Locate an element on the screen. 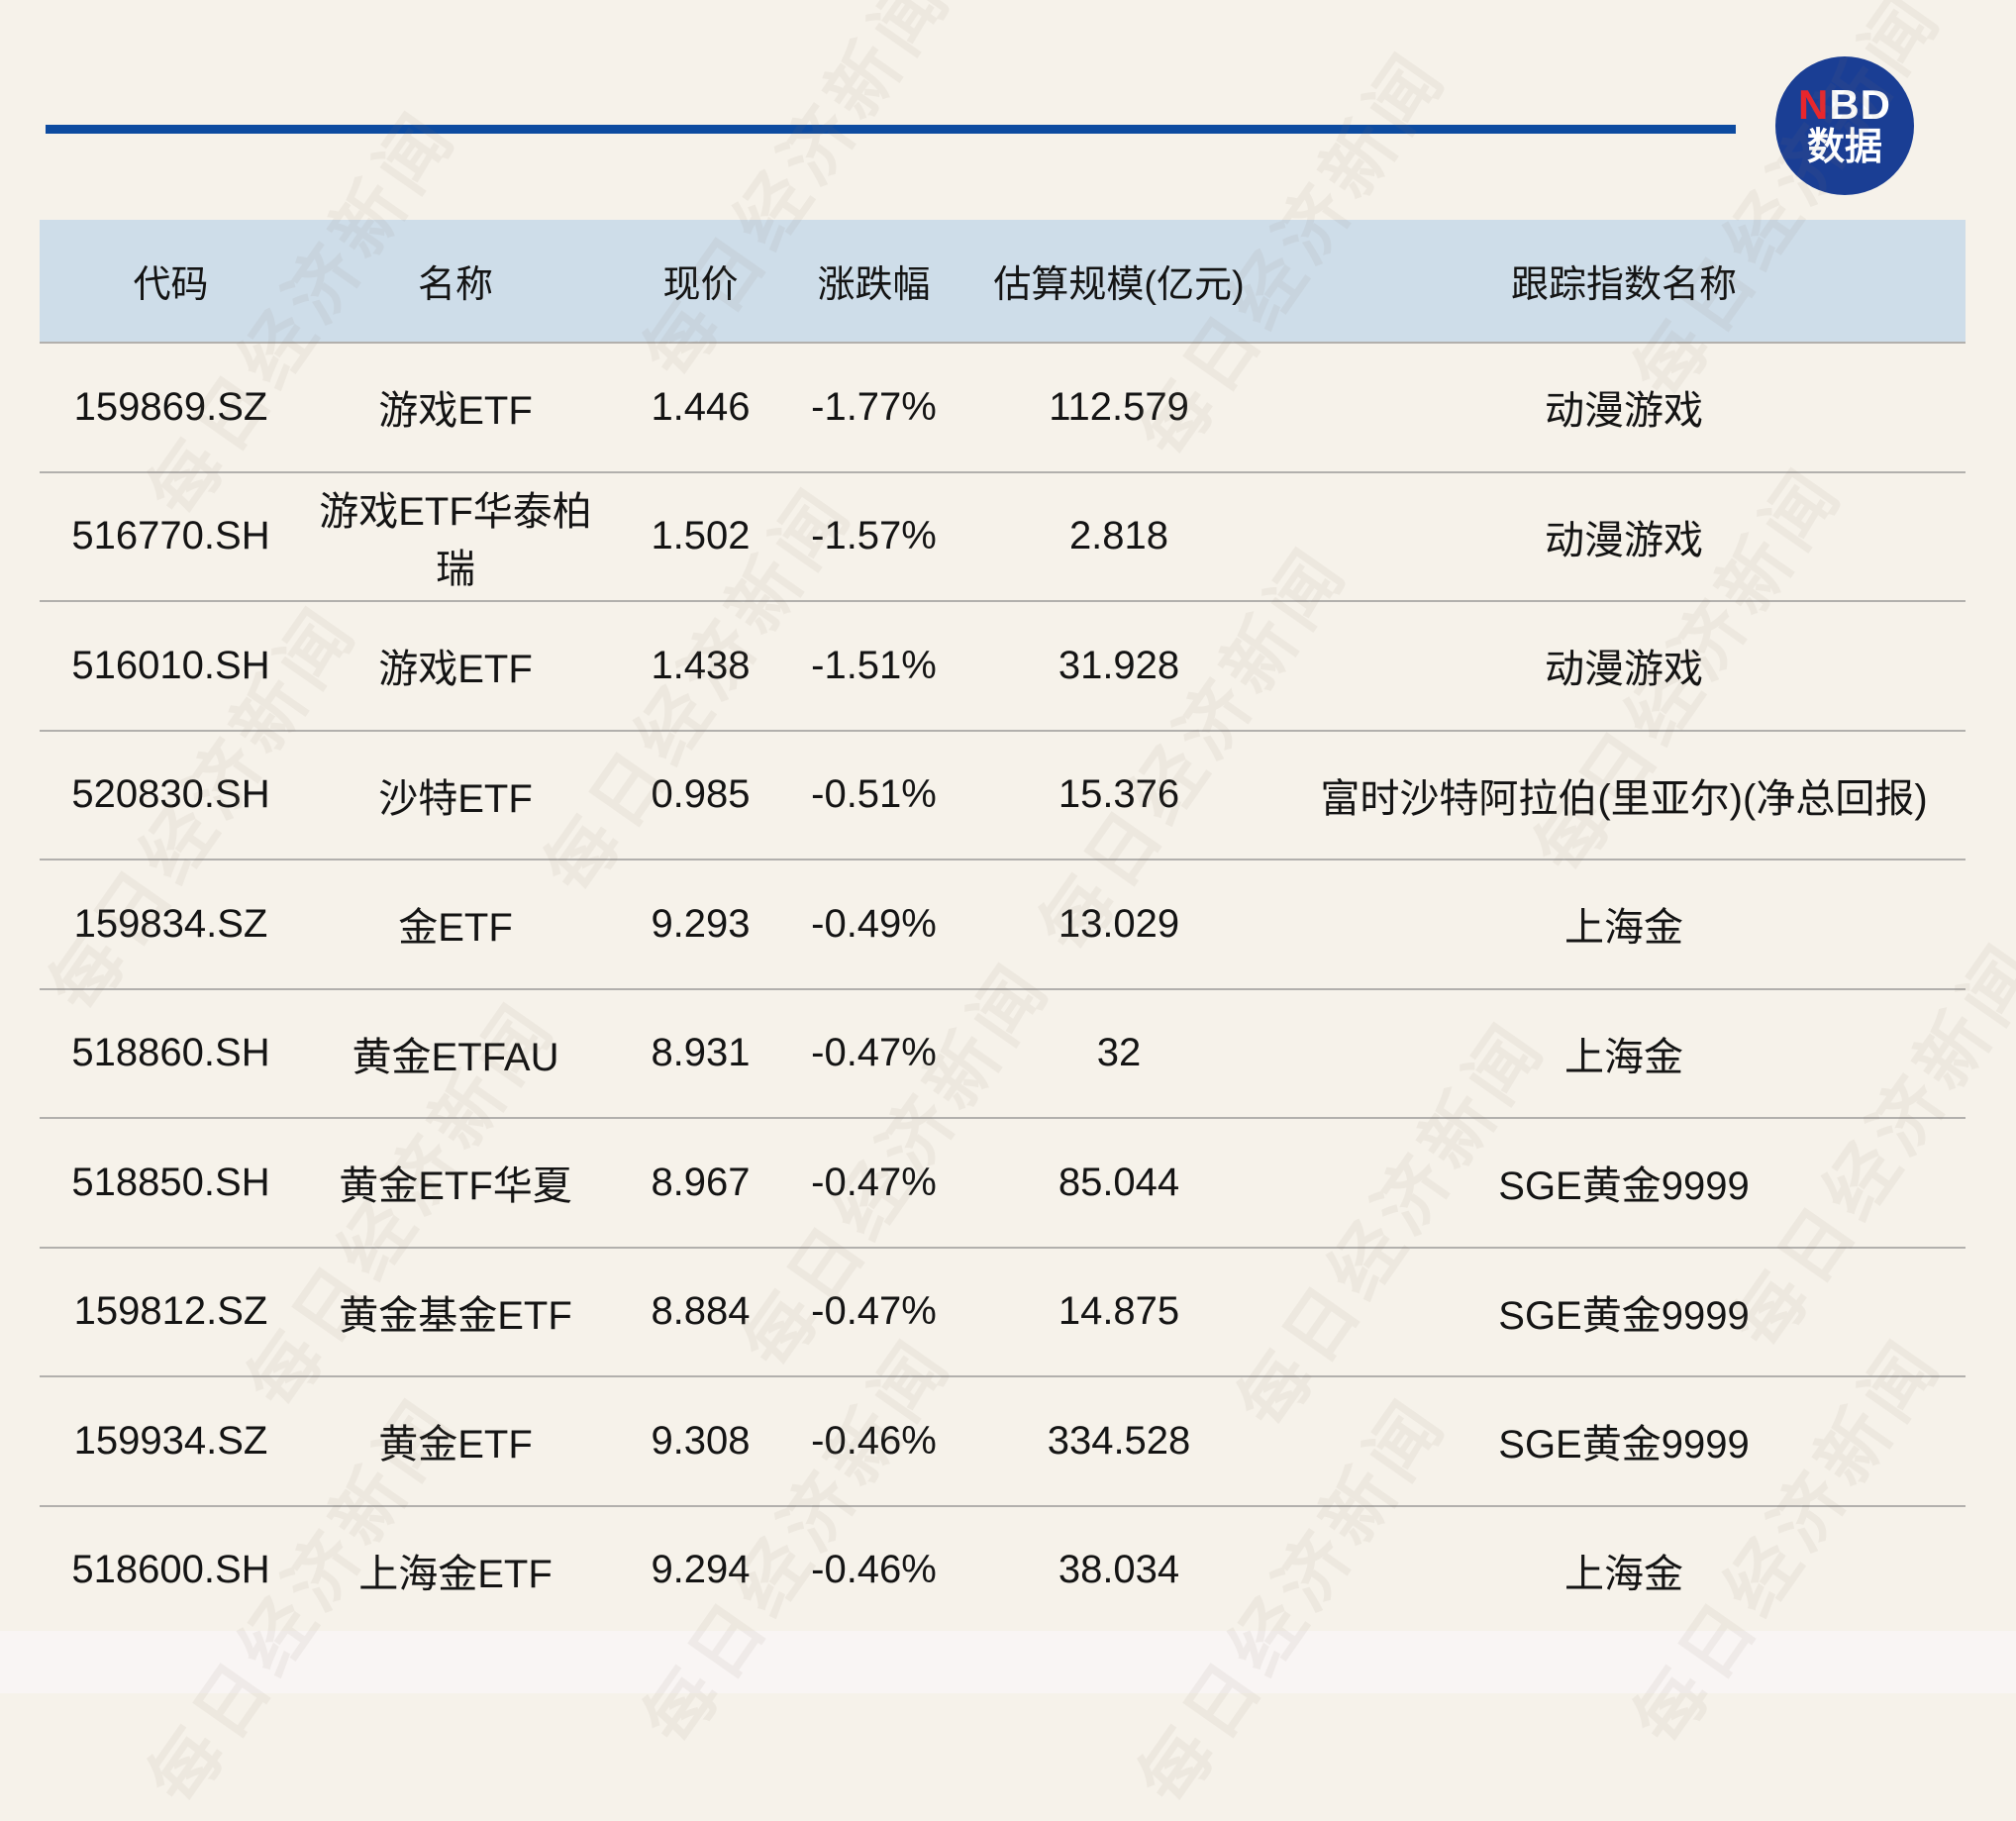 Image resolution: width=2016 pixels, height=1821 pixels. column-header: 名称 is located at coordinates (455, 285).